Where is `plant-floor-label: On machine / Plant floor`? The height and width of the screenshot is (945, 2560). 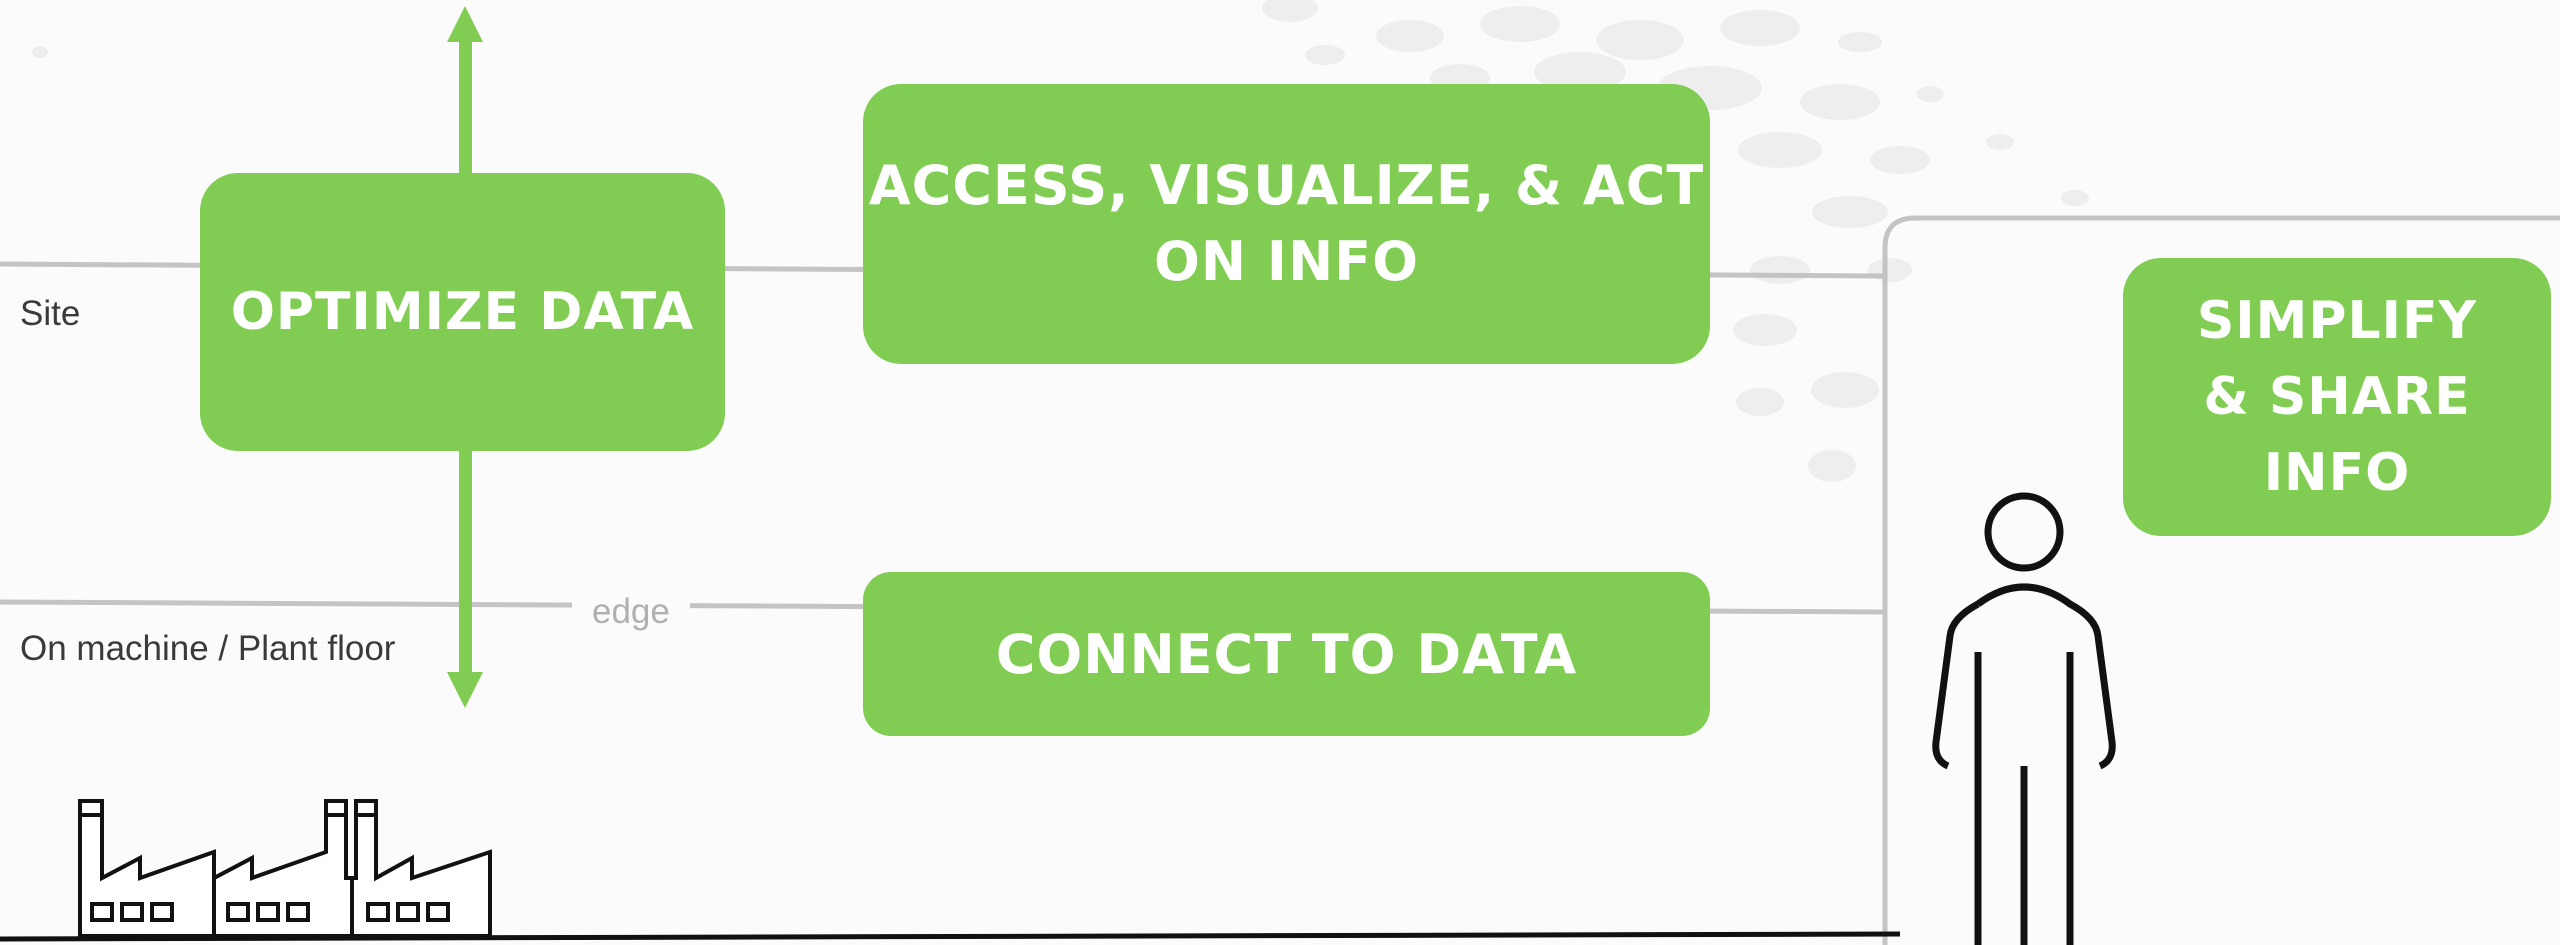 plant-floor-label: On machine / Plant floor is located at coordinates (208, 648).